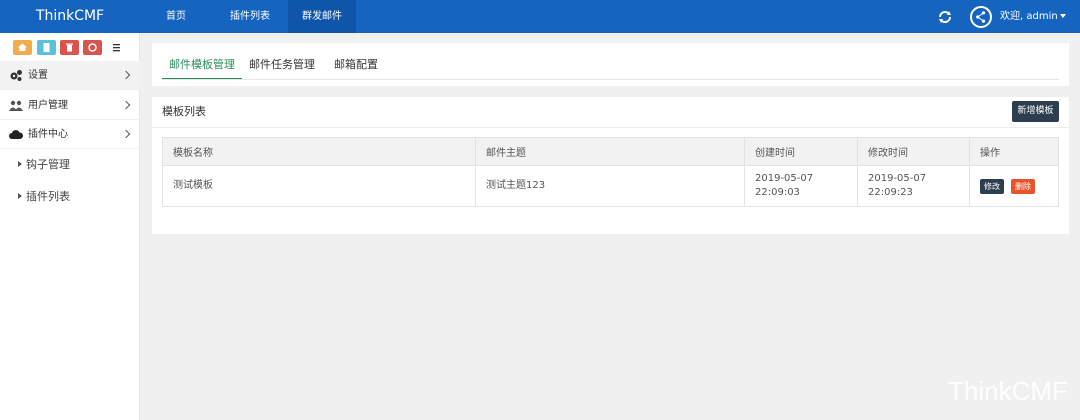  I want to click on modified-time-cell: 2019-05-07 22:09:23, so click(913, 186).